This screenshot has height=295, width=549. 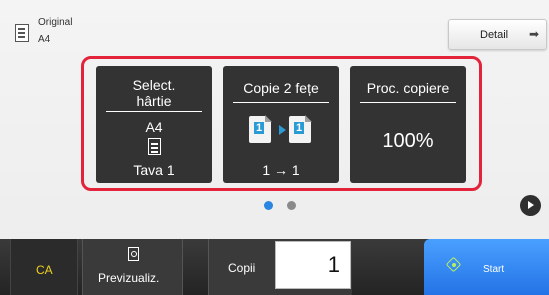 I want to click on preview-label: Previzualiz., so click(x=129, y=278).